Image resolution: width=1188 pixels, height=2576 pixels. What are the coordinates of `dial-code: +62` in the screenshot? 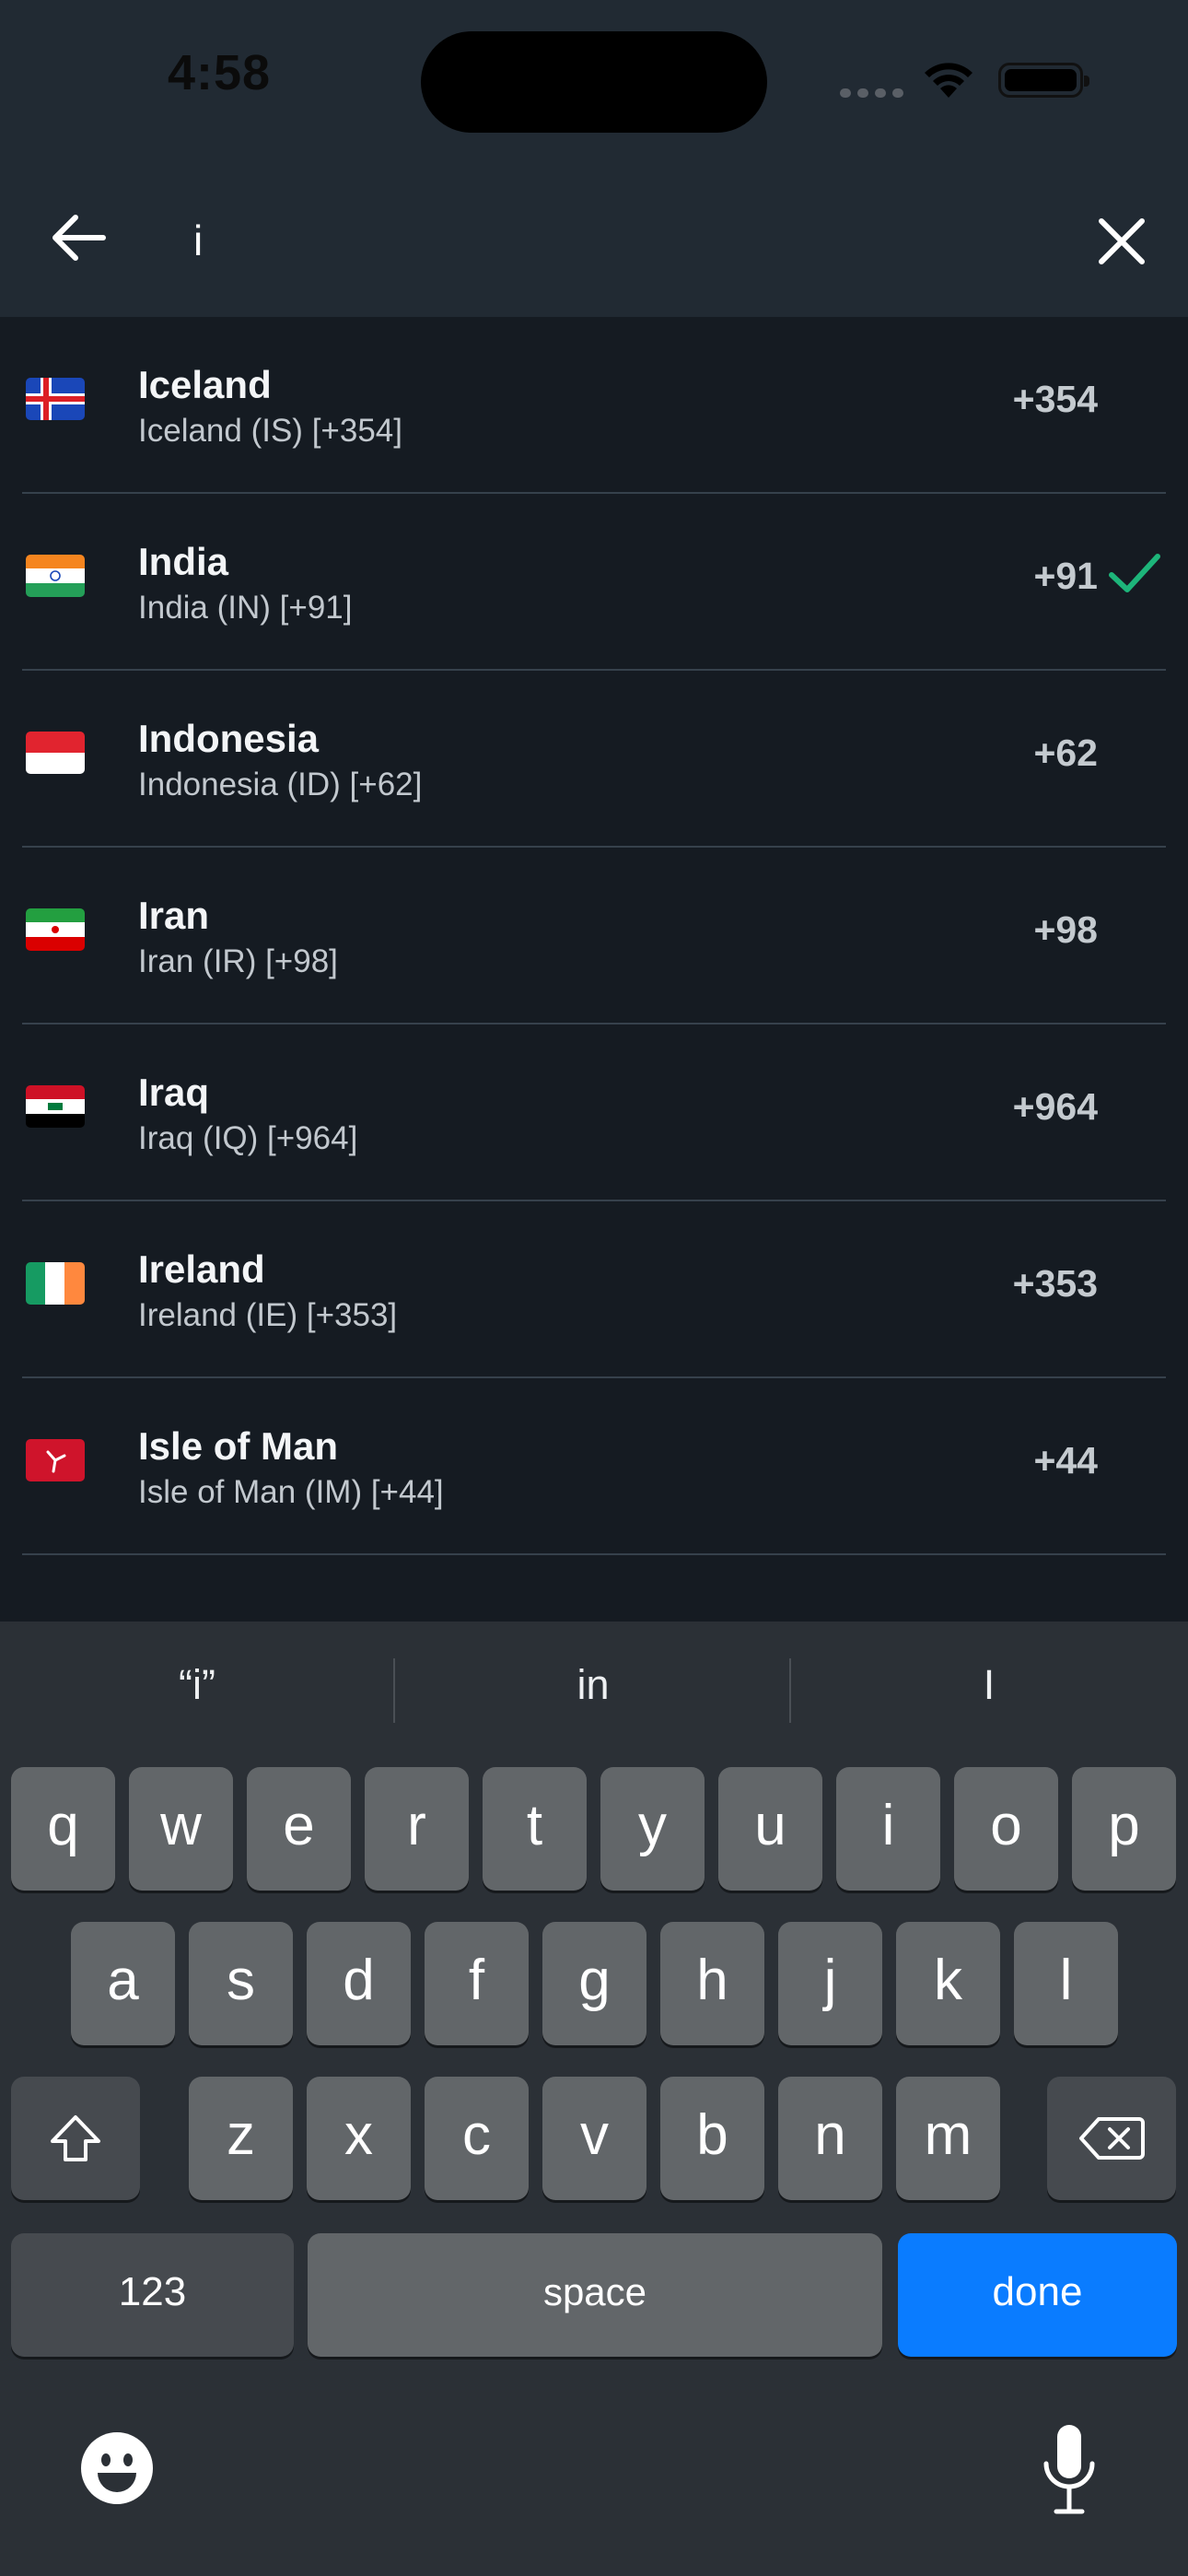 It's located at (1065, 753).